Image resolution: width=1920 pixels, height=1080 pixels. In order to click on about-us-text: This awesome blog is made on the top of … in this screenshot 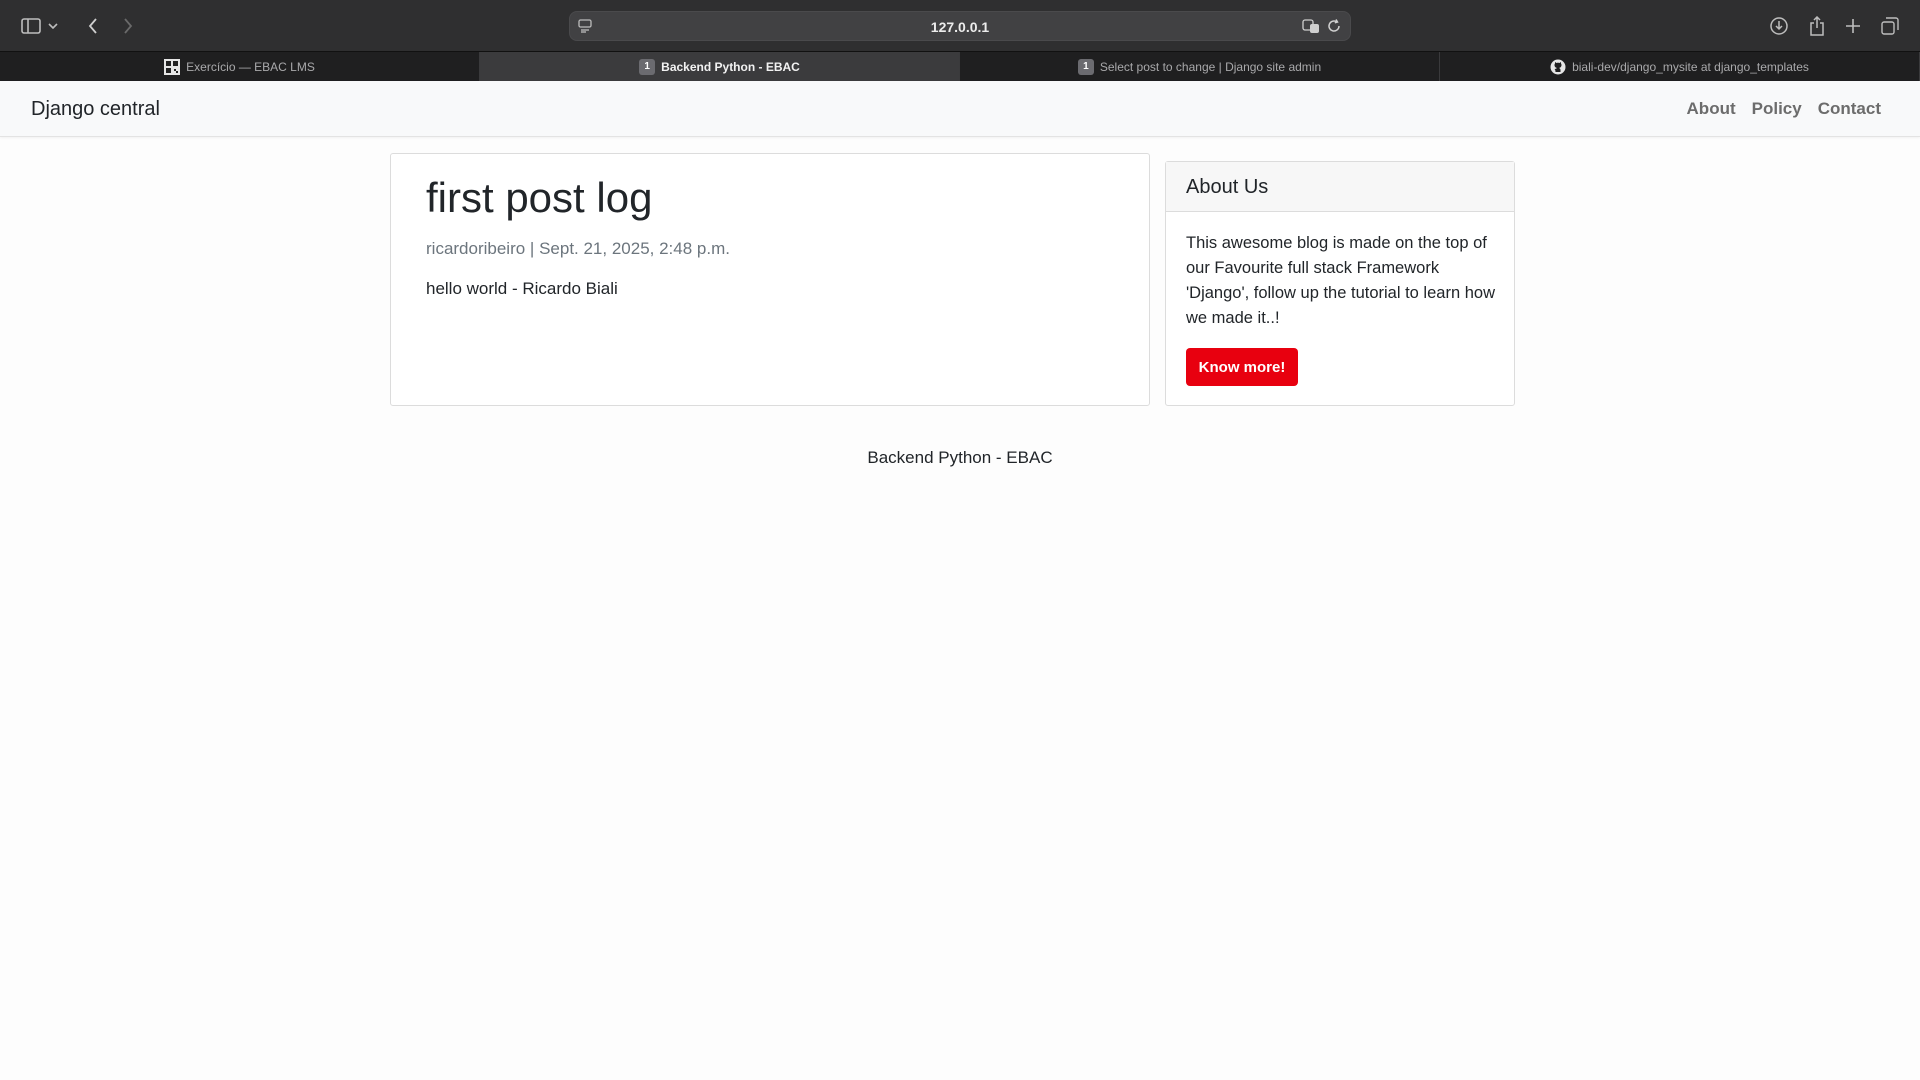, I will do `click(1340, 280)`.